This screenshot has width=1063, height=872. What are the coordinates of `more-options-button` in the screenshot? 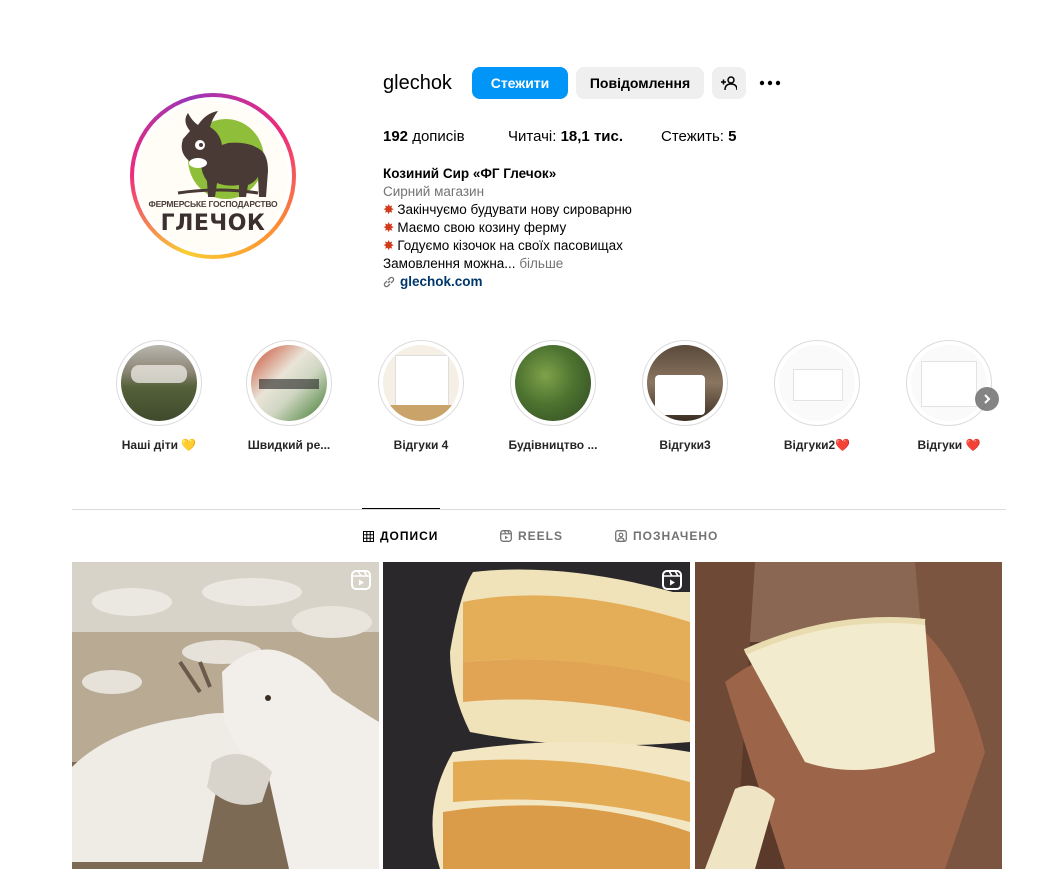 It's located at (770, 83).